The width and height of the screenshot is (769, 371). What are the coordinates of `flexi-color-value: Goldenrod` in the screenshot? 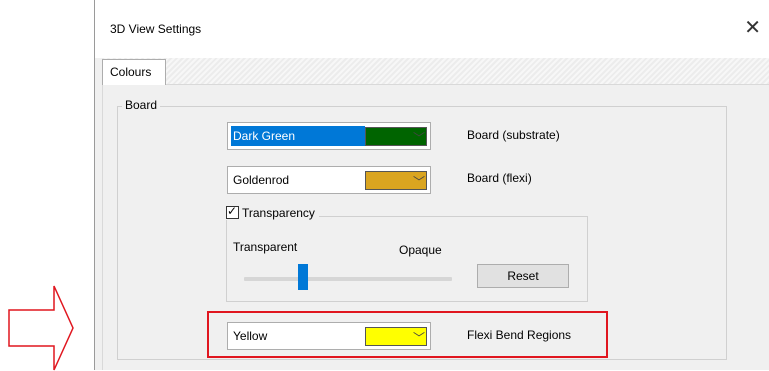 It's located at (261, 180).